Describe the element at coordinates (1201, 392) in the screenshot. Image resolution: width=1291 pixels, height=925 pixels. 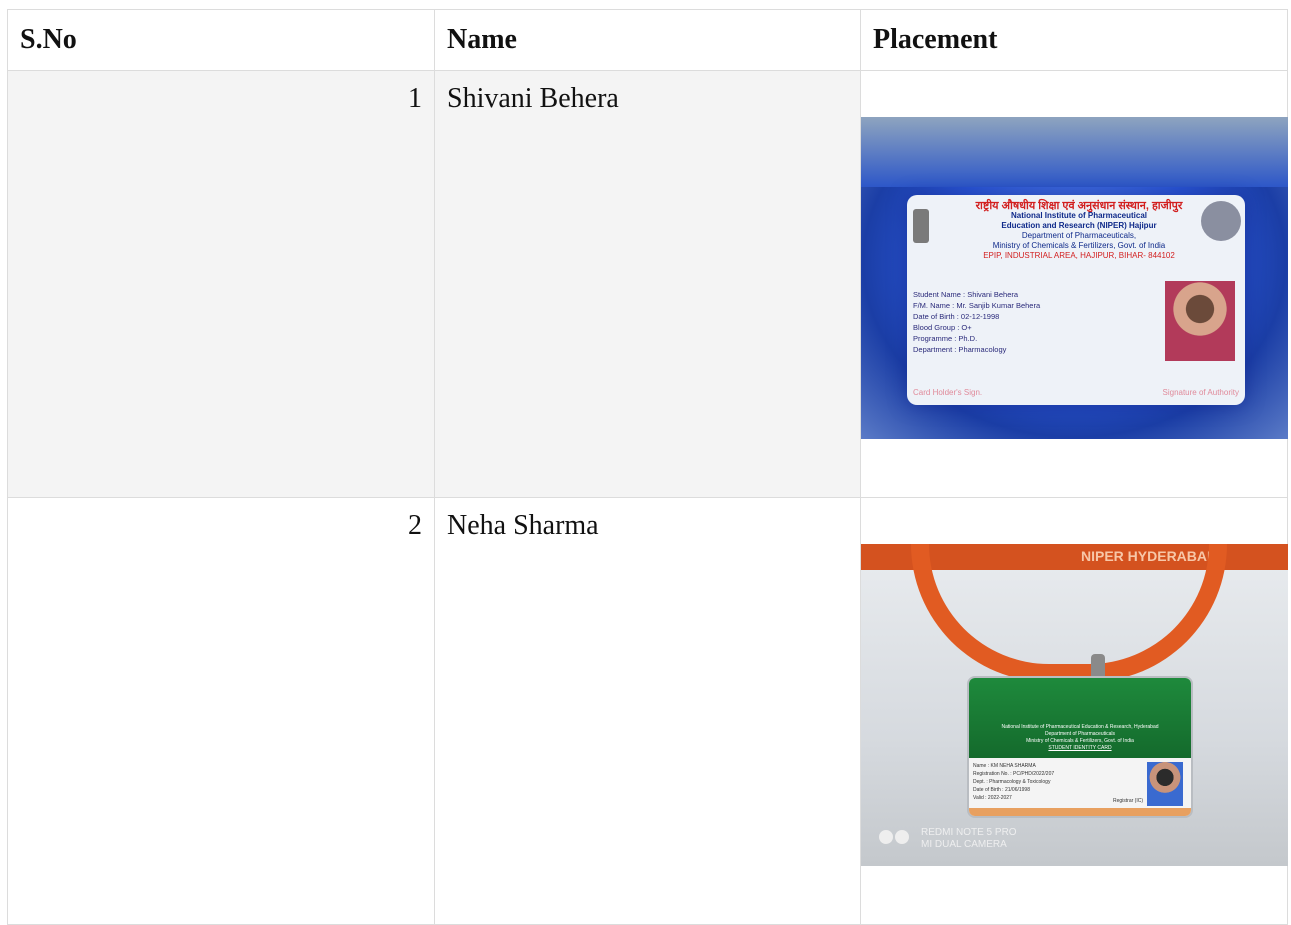
I see `authority-sign: Signature of Authority` at that location.